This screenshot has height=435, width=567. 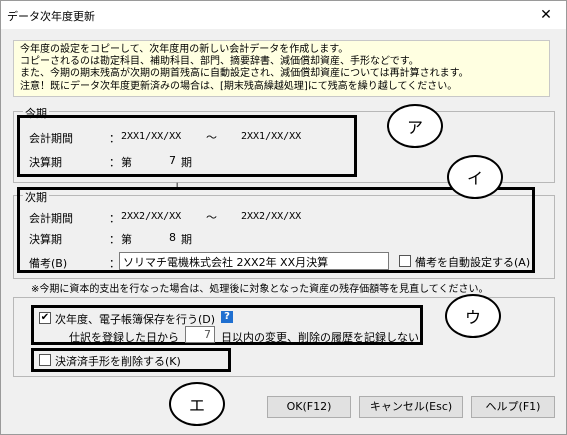 What do you see at coordinates (151, 216) in the screenshot?
I see `next-period-from: 2XX2/XX/XX` at bounding box center [151, 216].